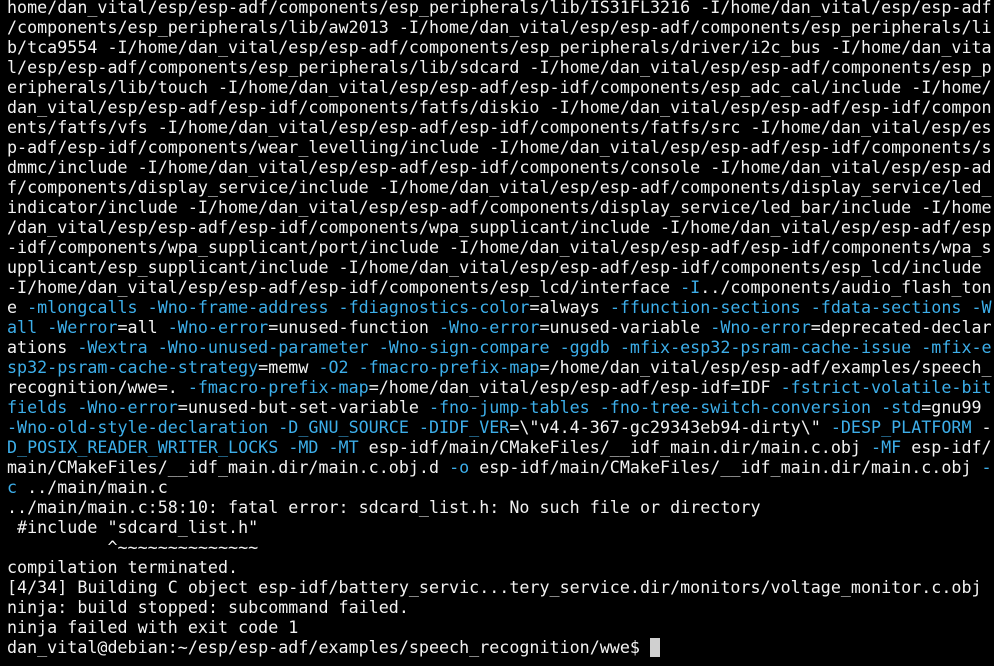  What do you see at coordinates (886, 307) in the screenshot?
I see `terminal-text-flag: -fdata-sections` at bounding box center [886, 307].